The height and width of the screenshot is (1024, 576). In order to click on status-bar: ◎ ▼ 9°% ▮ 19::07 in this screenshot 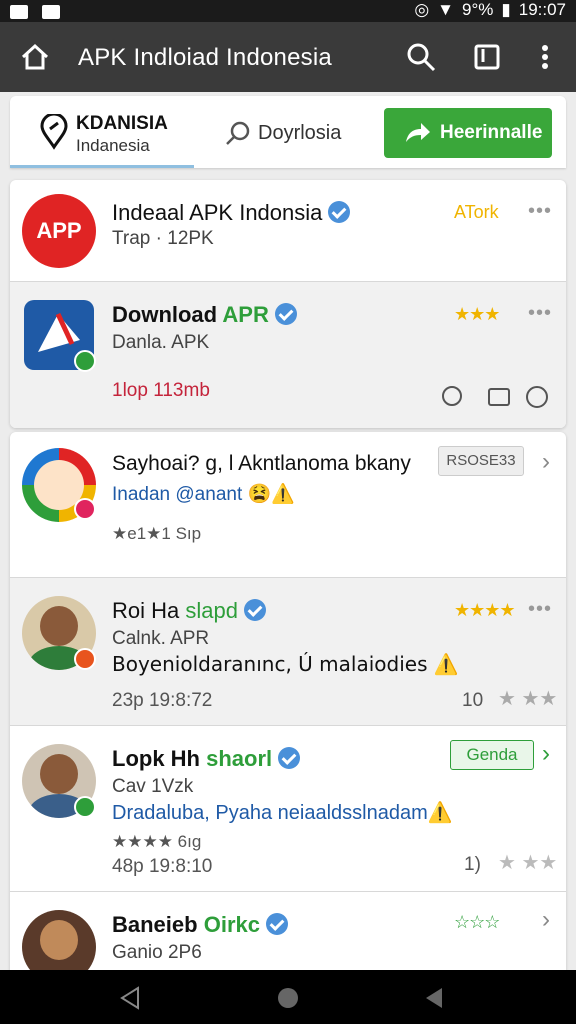, I will do `click(288, 11)`.